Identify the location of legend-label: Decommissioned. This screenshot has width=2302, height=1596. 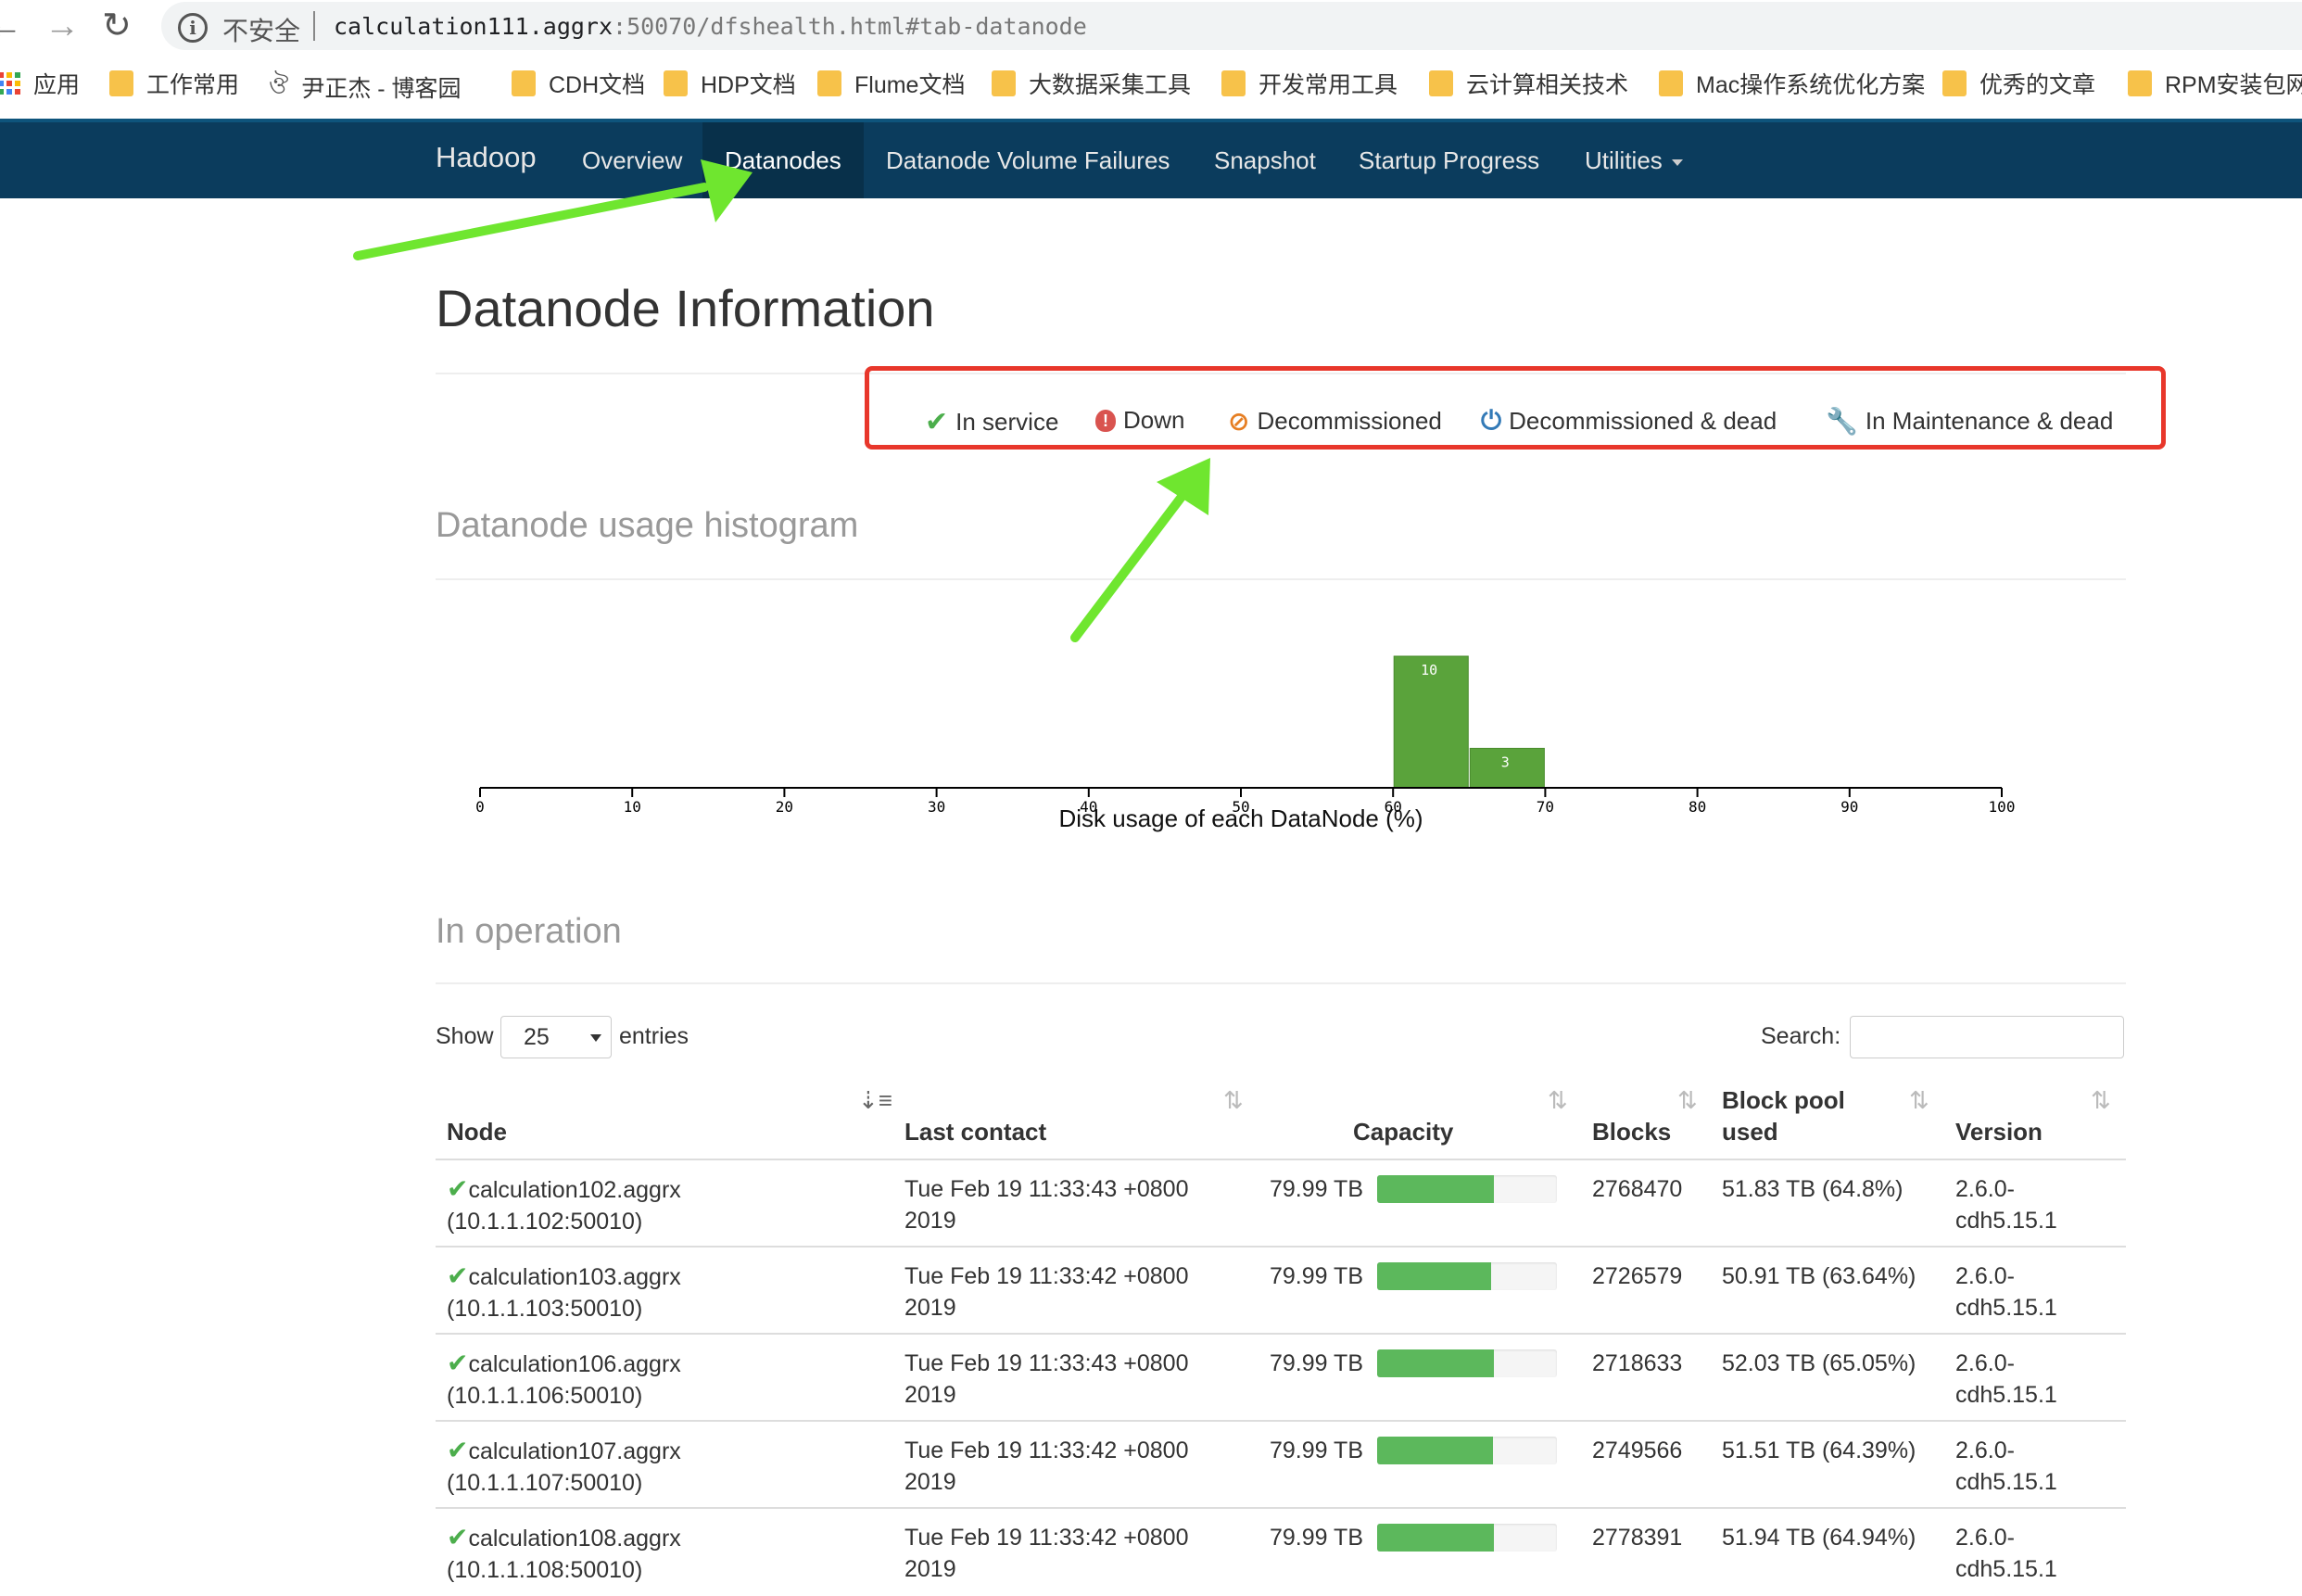
(1349, 421).